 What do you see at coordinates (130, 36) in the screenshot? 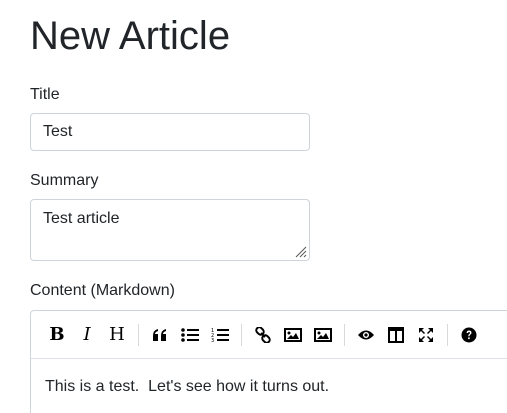
I see `page-title: New Article` at bounding box center [130, 36].